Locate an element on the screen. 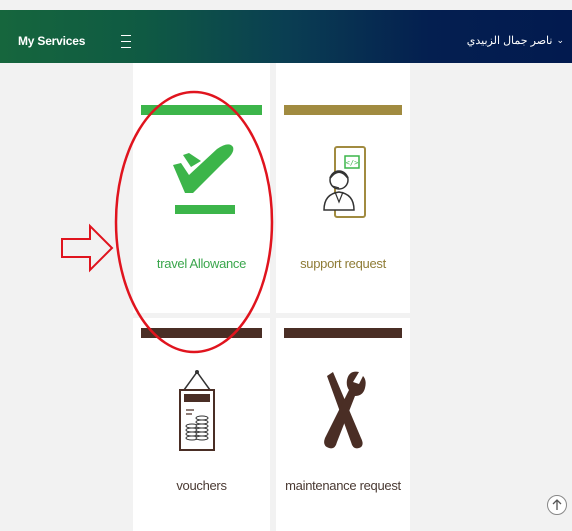 This screenshot has width=572, height=531. service-label: vouchers is located at coordinates (201, 485).